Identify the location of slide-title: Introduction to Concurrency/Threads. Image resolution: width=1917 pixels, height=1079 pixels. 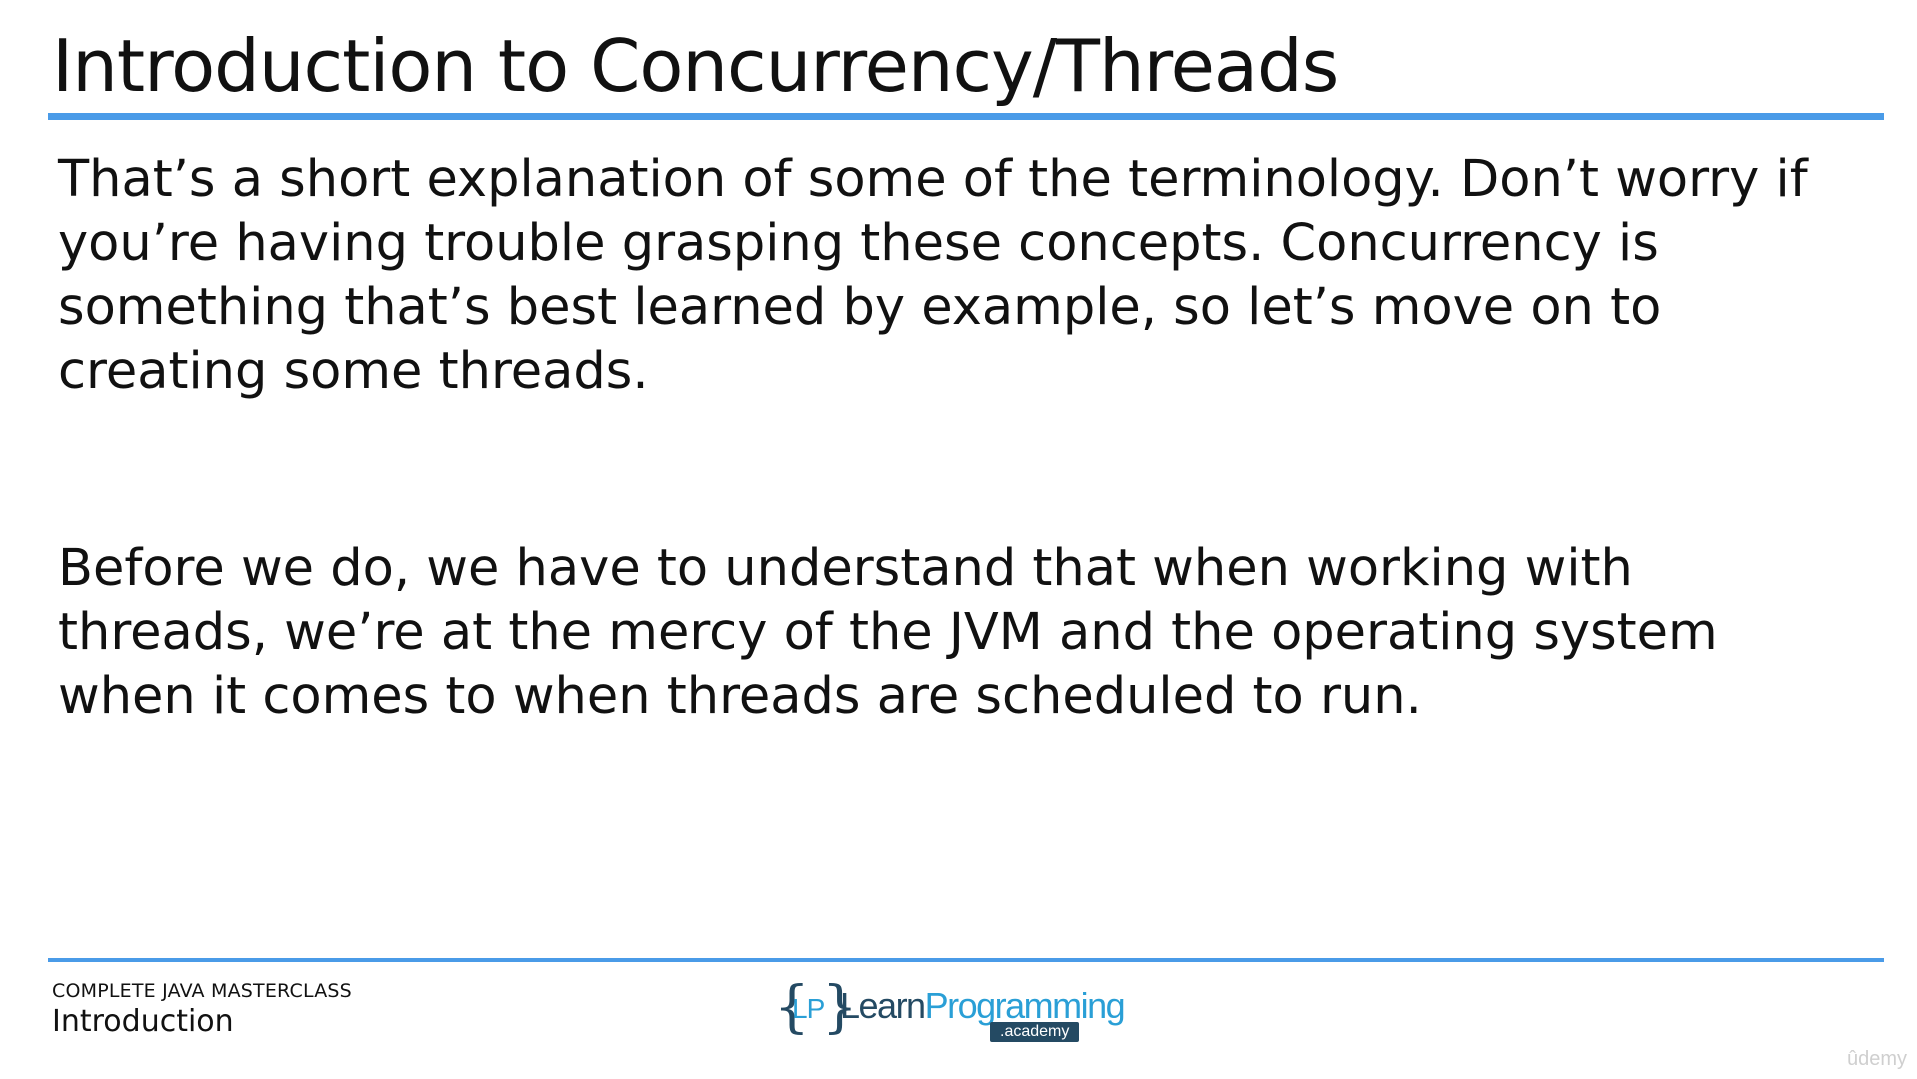
(695, 66).